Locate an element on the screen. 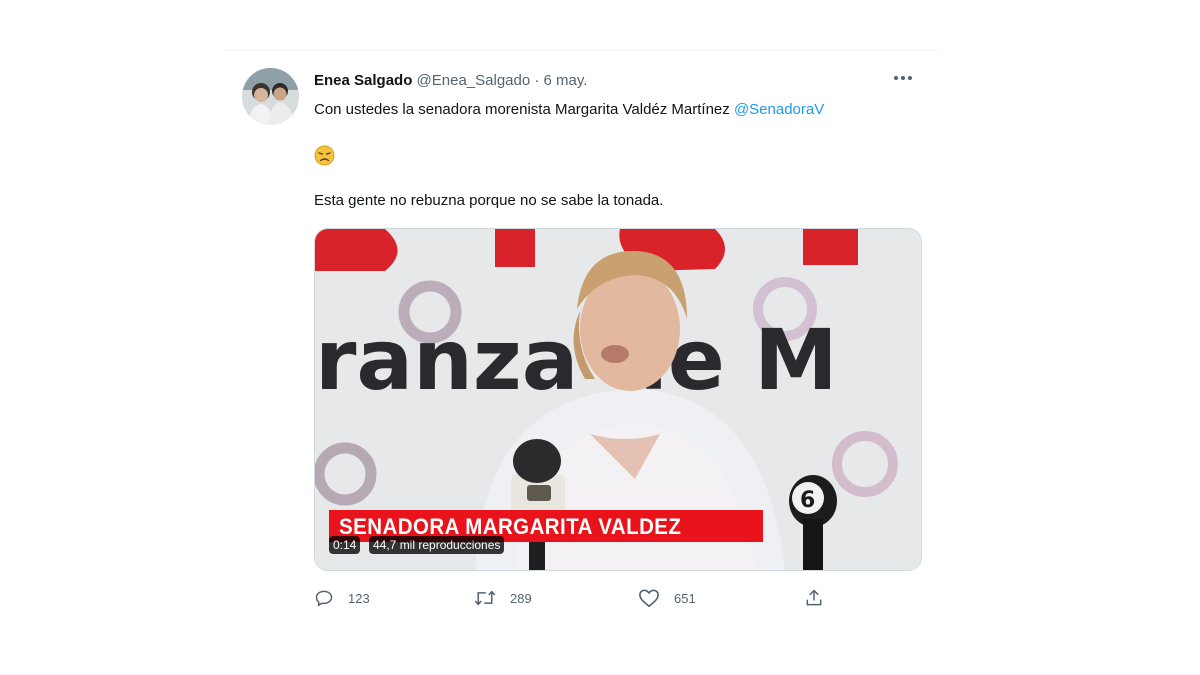 The image size is (1200, 675). tweet-header: Enea Salgado @Enea_Salgado · 6 may. is located at coordinates (450, 80).